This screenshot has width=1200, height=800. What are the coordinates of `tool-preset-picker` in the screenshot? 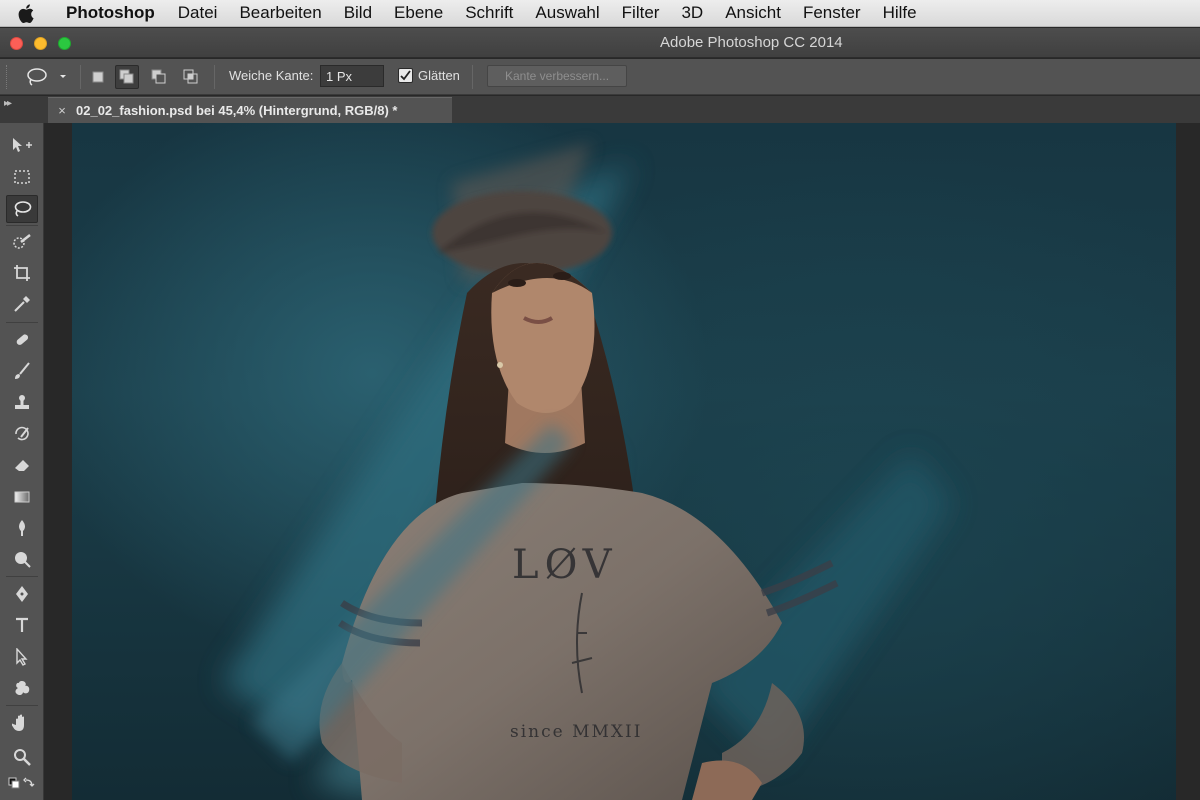 It's located at (47, 77).